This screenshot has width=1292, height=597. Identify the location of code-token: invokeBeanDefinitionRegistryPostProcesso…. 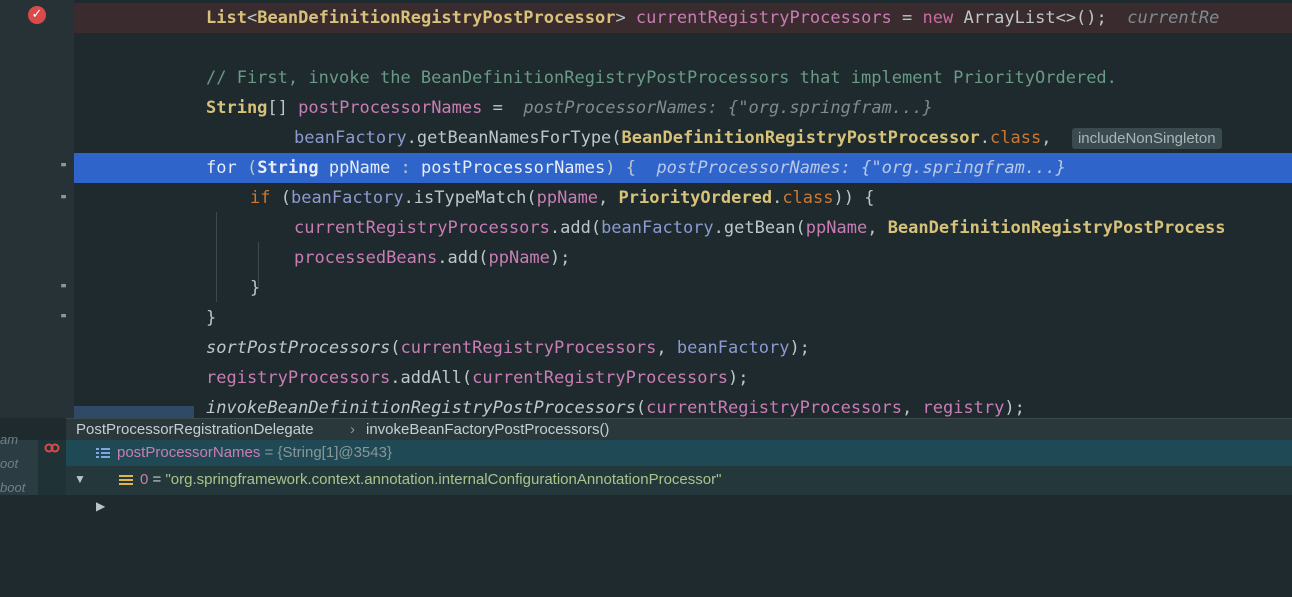
(421, 408).